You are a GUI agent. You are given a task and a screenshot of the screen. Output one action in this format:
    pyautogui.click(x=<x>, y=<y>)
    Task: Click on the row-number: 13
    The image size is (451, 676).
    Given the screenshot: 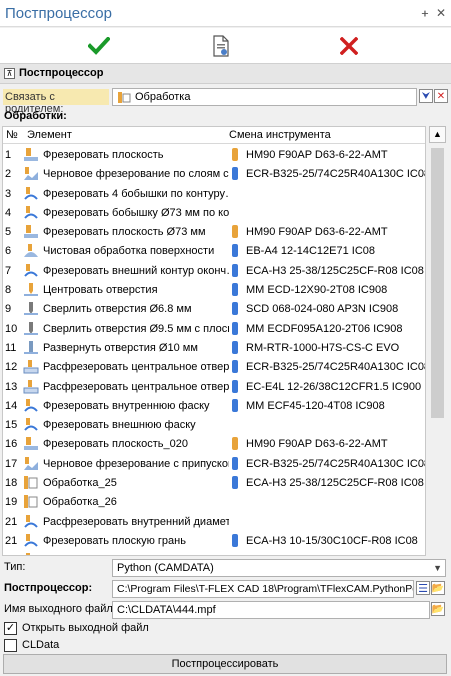 What is the action you would take?
    pyautogui.click(x=11, y=386)
    